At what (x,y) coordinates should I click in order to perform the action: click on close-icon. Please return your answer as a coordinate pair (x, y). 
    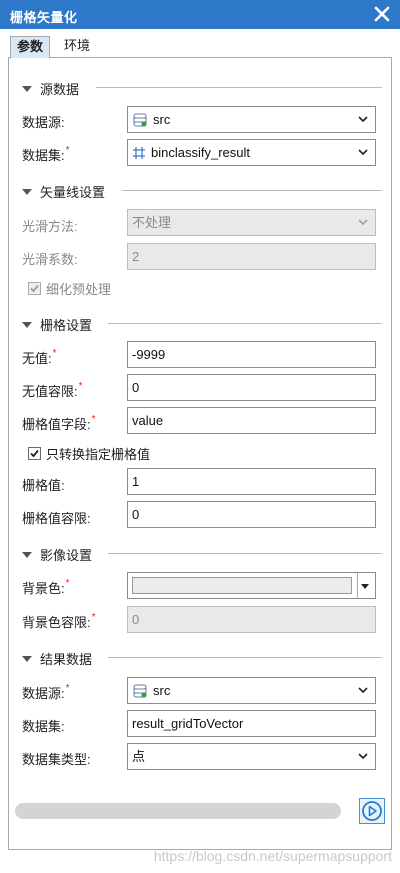
    Looking at the image, I should click on (382, 14).